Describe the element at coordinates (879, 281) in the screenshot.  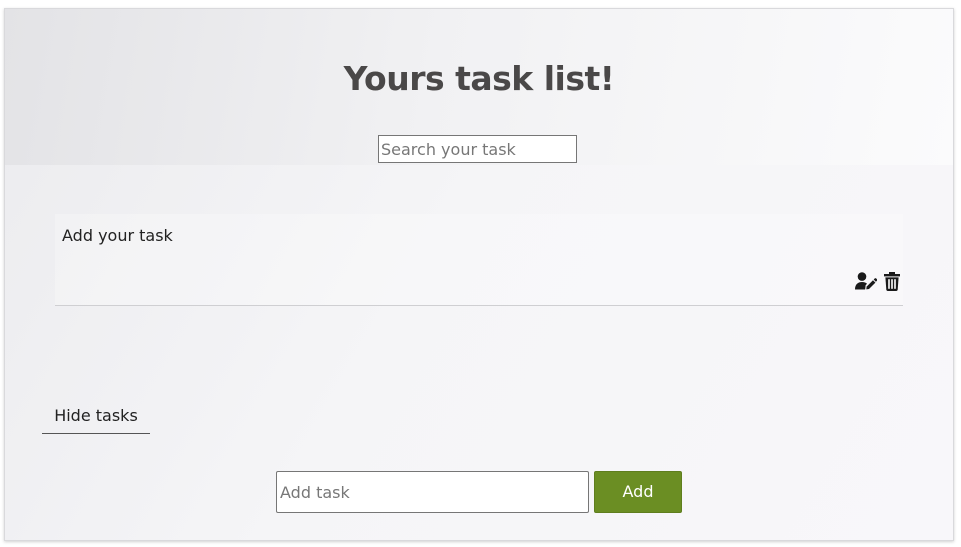
I see `task-actions` at that location.